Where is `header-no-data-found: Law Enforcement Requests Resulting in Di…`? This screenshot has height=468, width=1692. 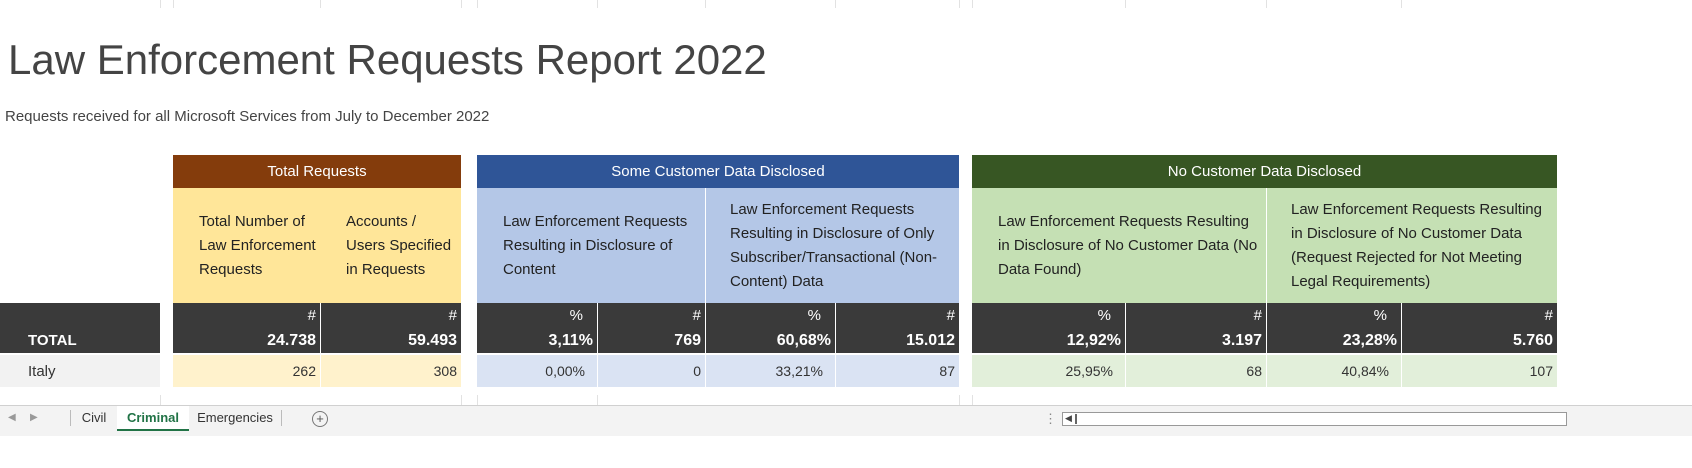 header-no-data-found: Law Enforcement Requests Resulting in Di… is located at coordinates (1119, 245).